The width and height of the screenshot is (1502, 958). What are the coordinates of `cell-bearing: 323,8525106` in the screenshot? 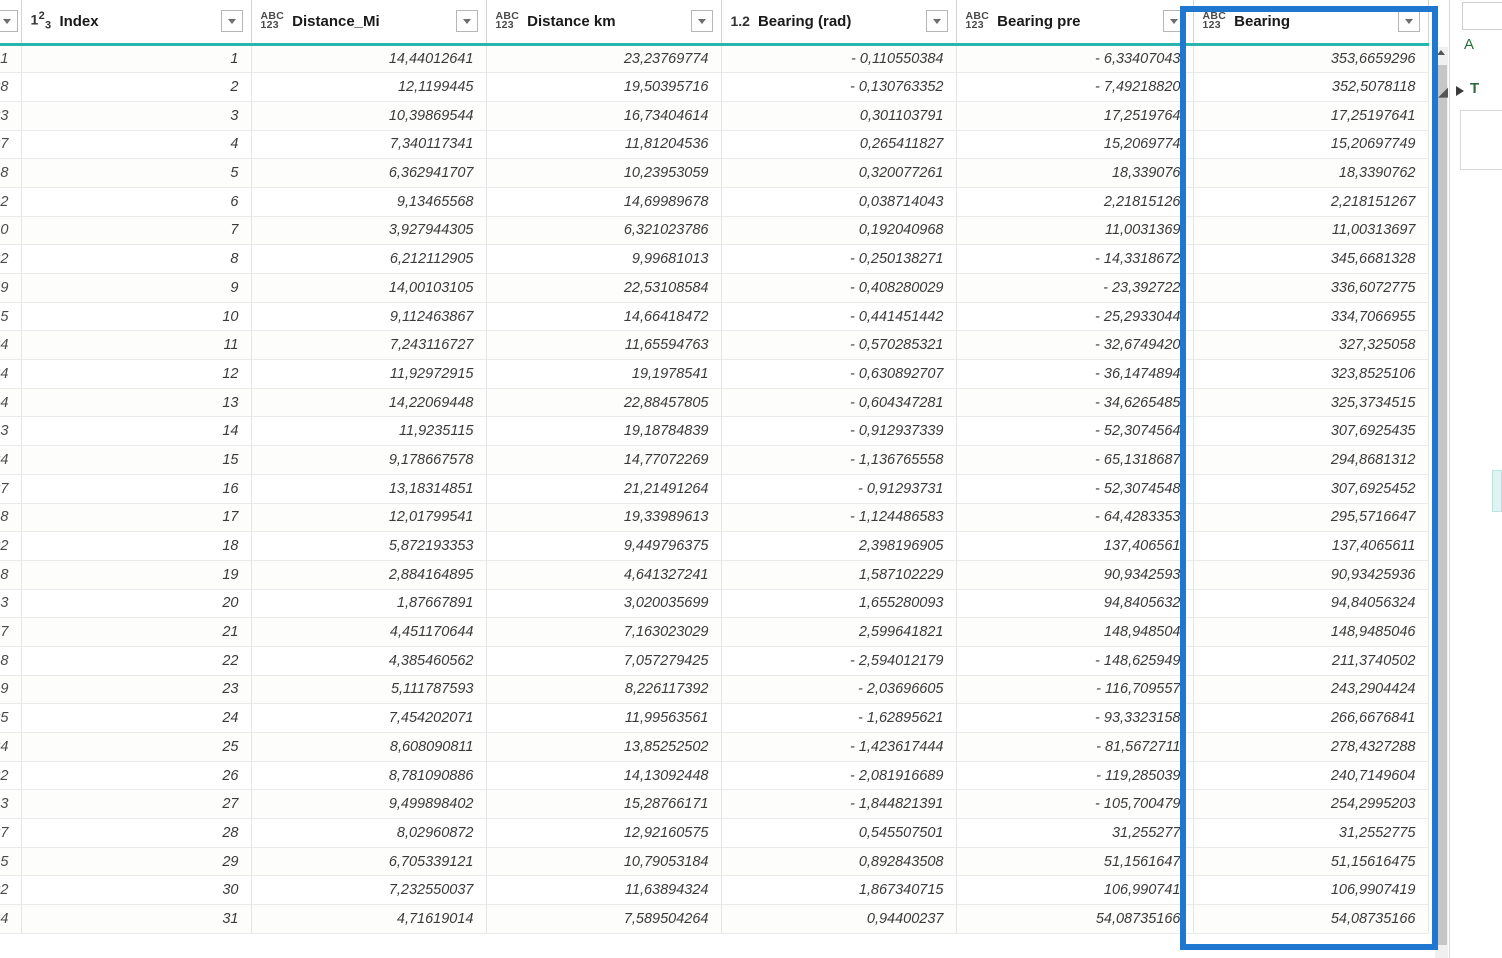 It's located at (1311, 374).